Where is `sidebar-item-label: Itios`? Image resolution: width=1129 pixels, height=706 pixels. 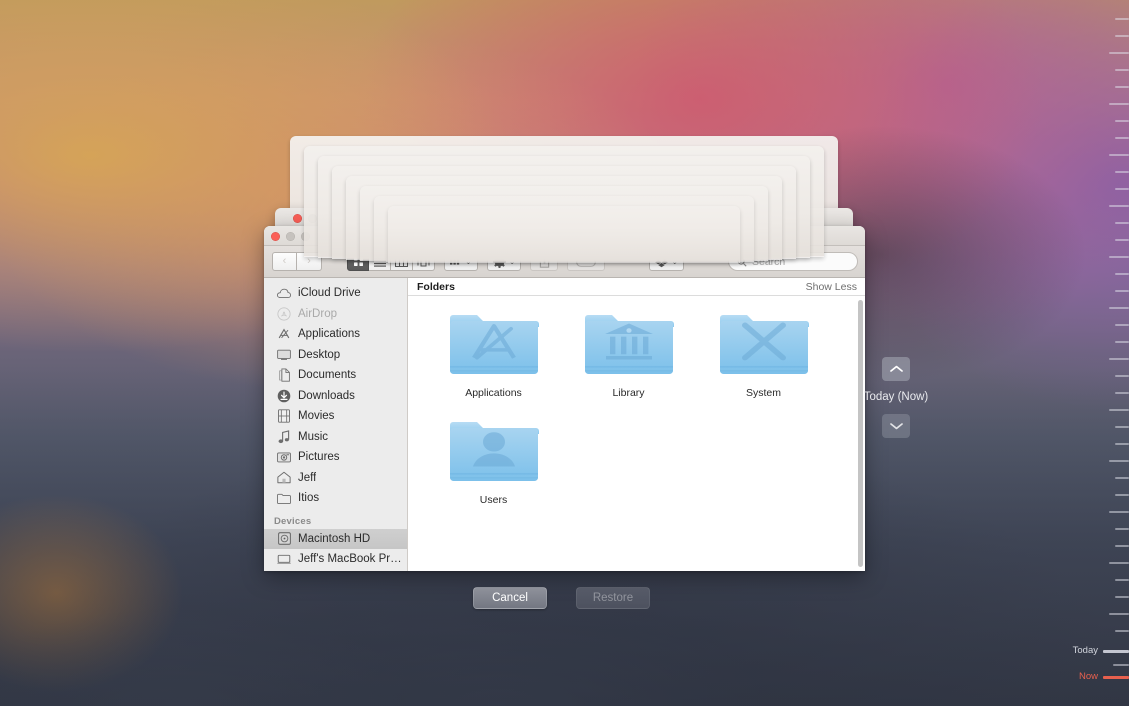 sidebar-item-label: Itios is located at coordinates (309, 498).